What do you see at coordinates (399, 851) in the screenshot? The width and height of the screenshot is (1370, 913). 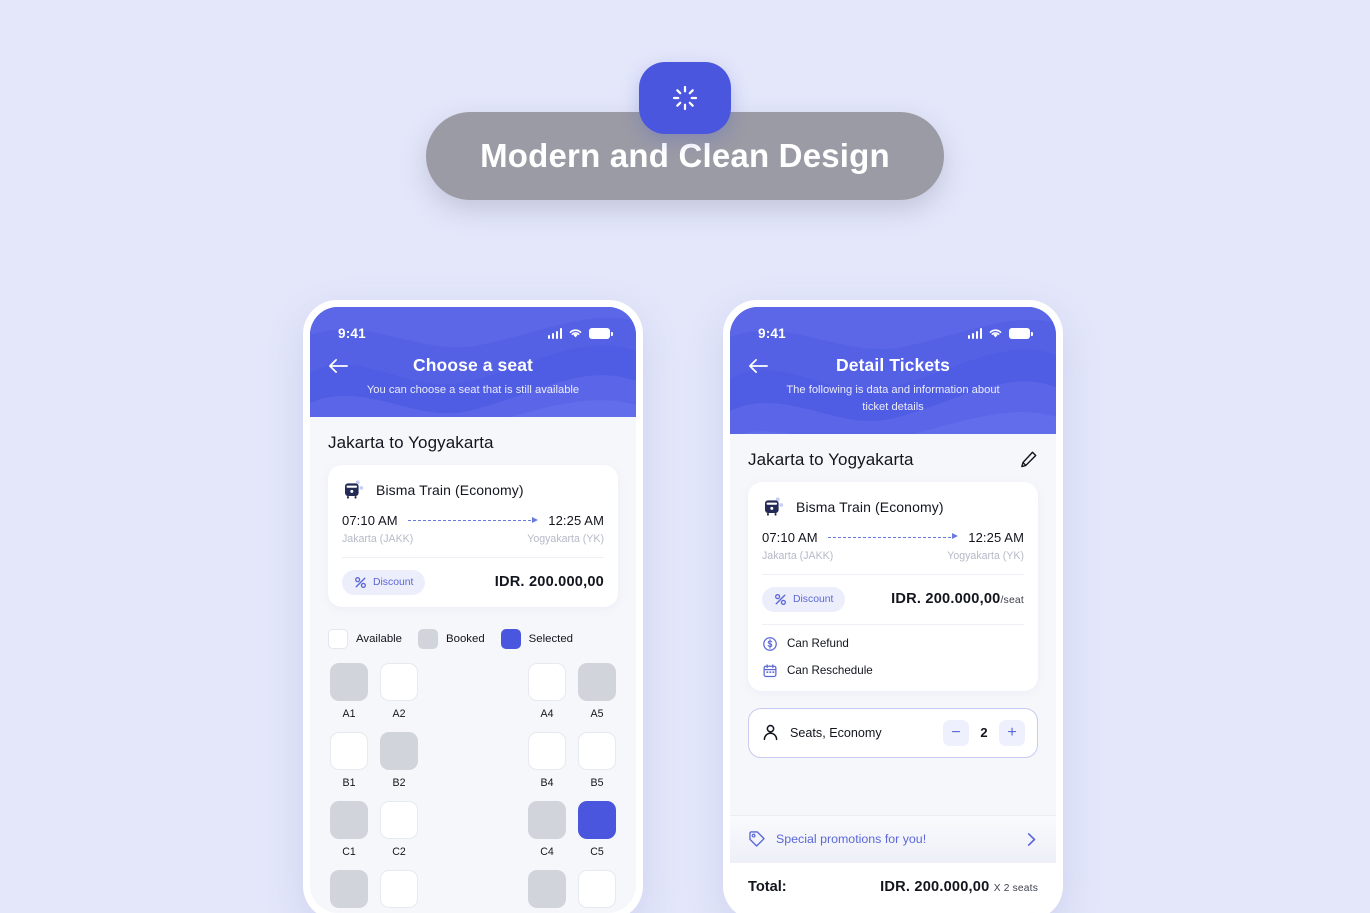 I see `seat-label: C2` at bounding box center [399, 851].